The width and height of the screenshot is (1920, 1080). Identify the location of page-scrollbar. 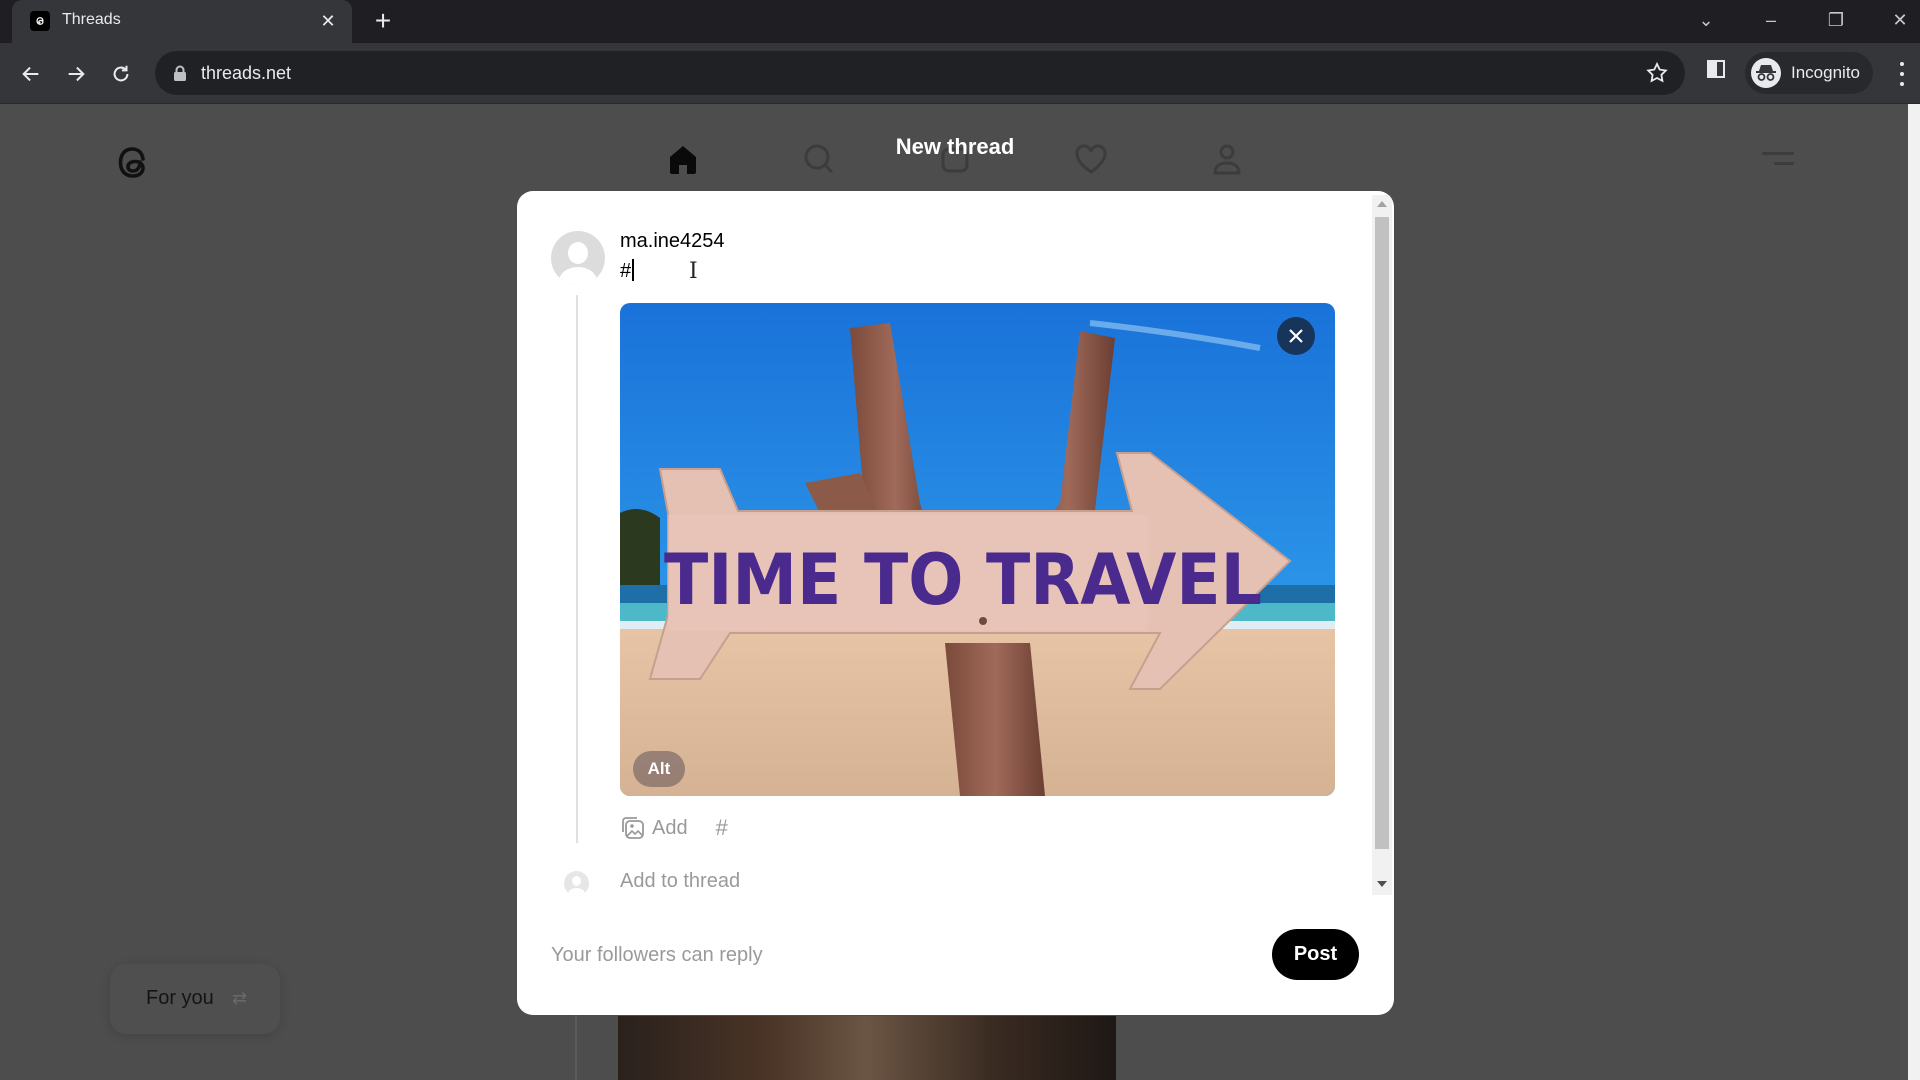
(1914, 592).